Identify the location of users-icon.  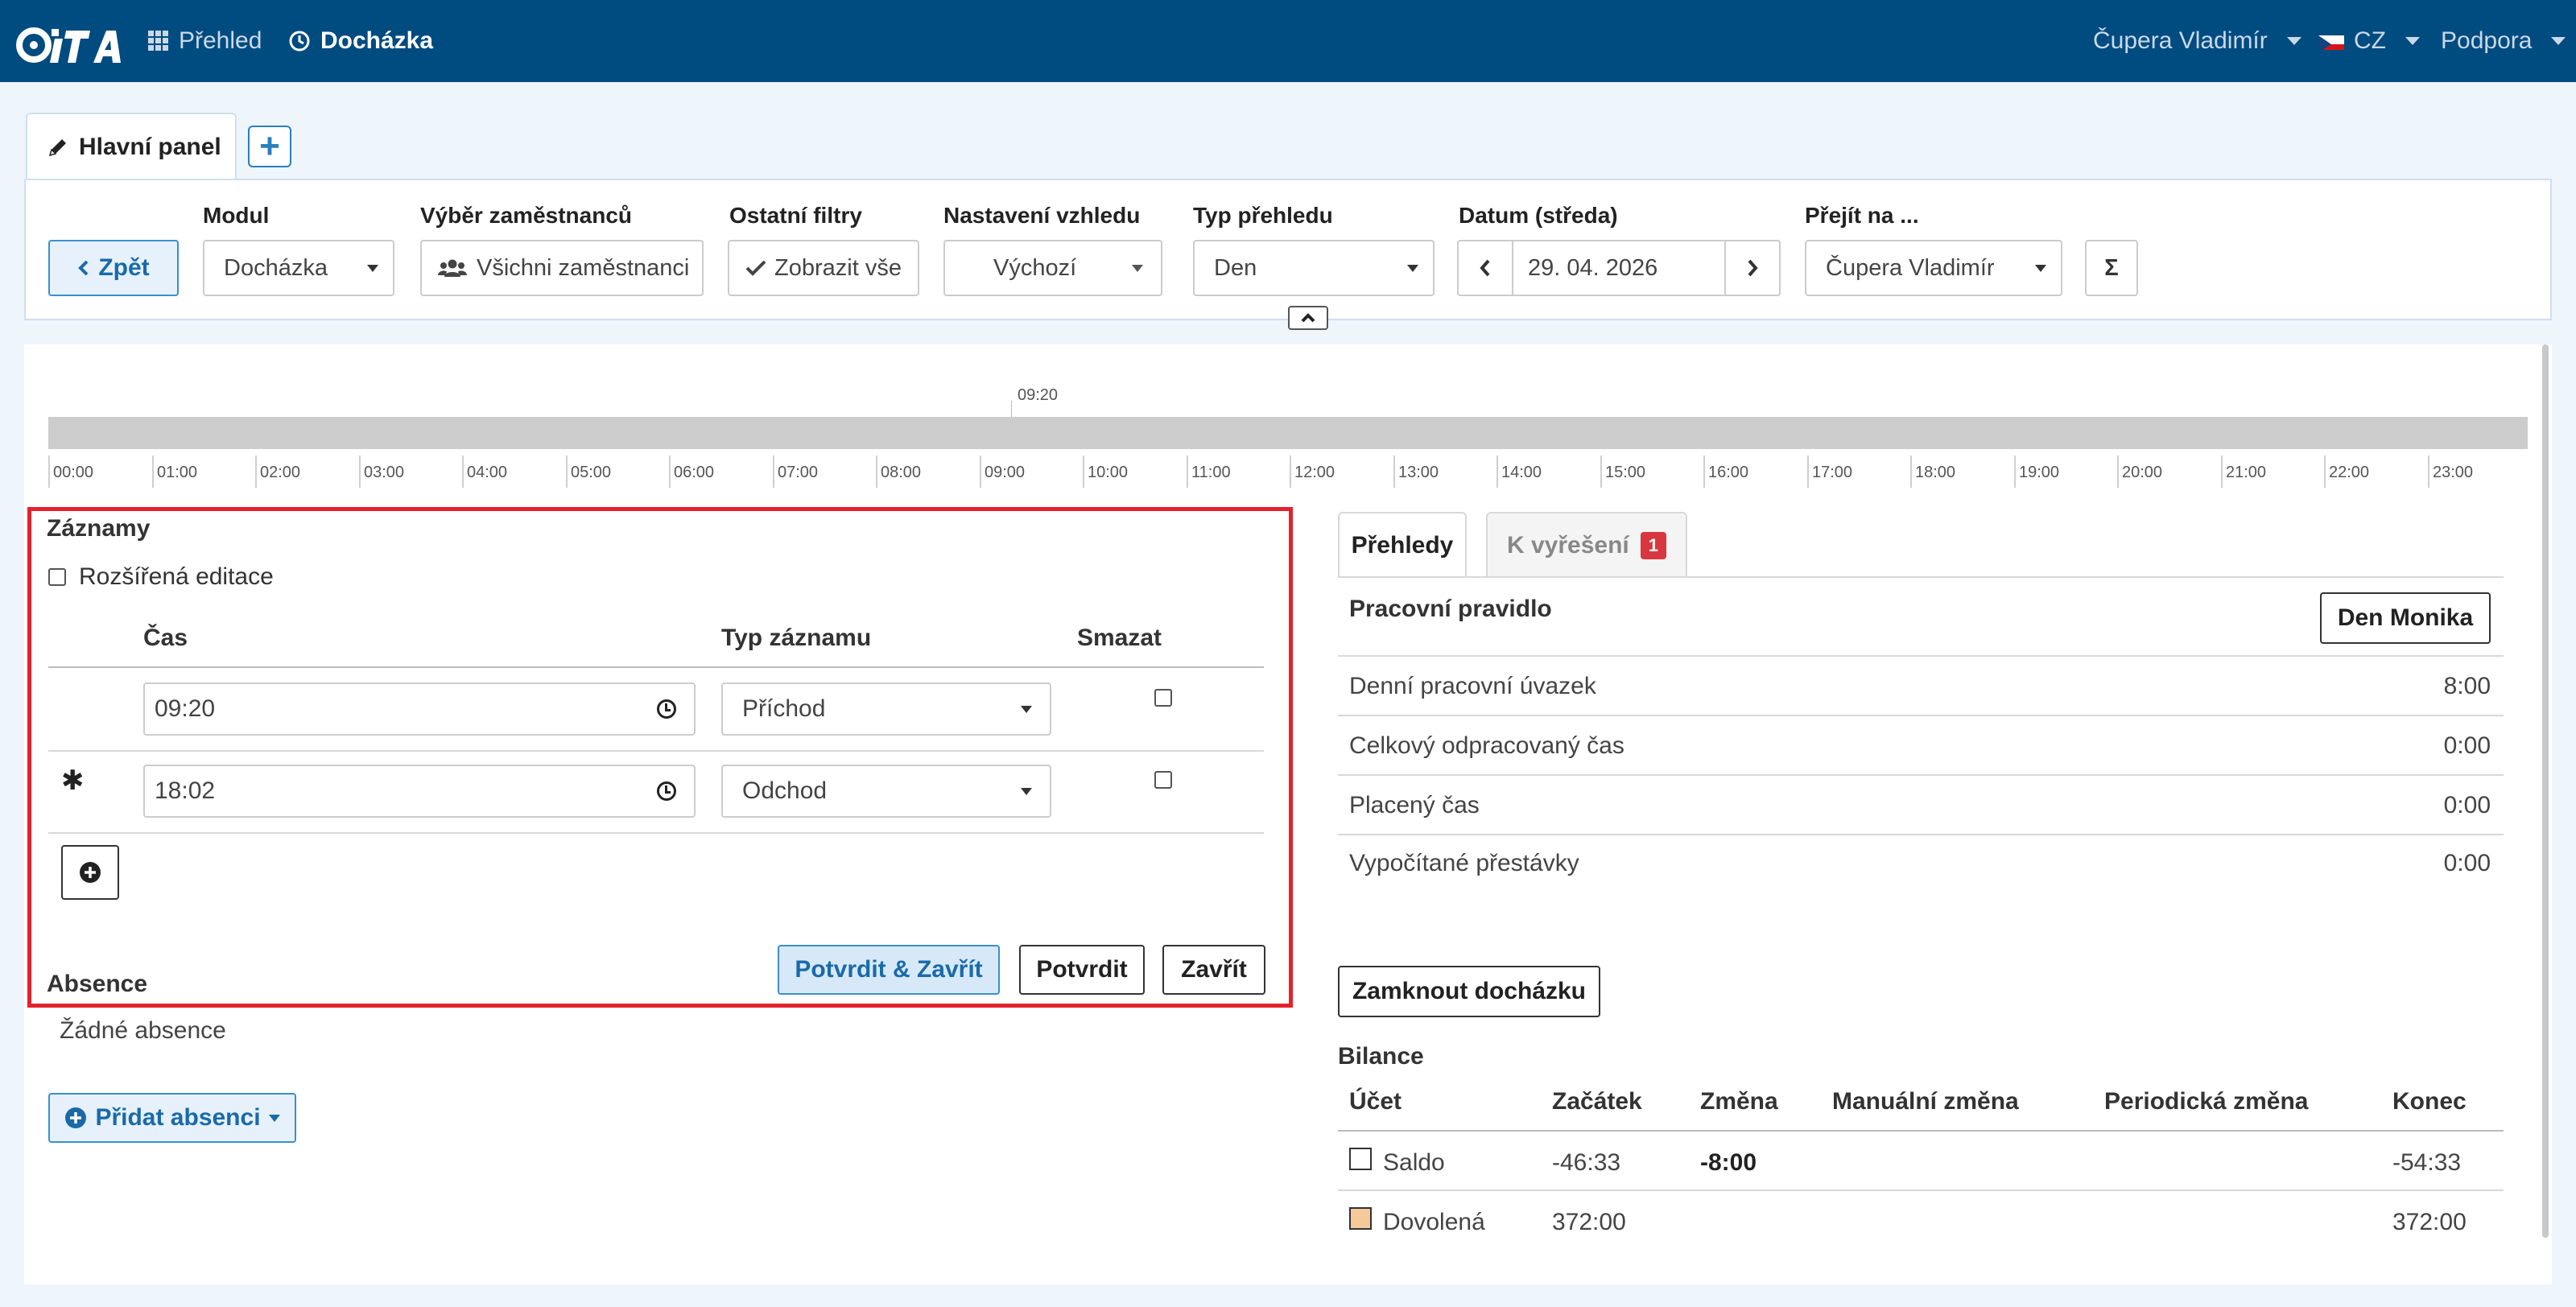
(452, 268).